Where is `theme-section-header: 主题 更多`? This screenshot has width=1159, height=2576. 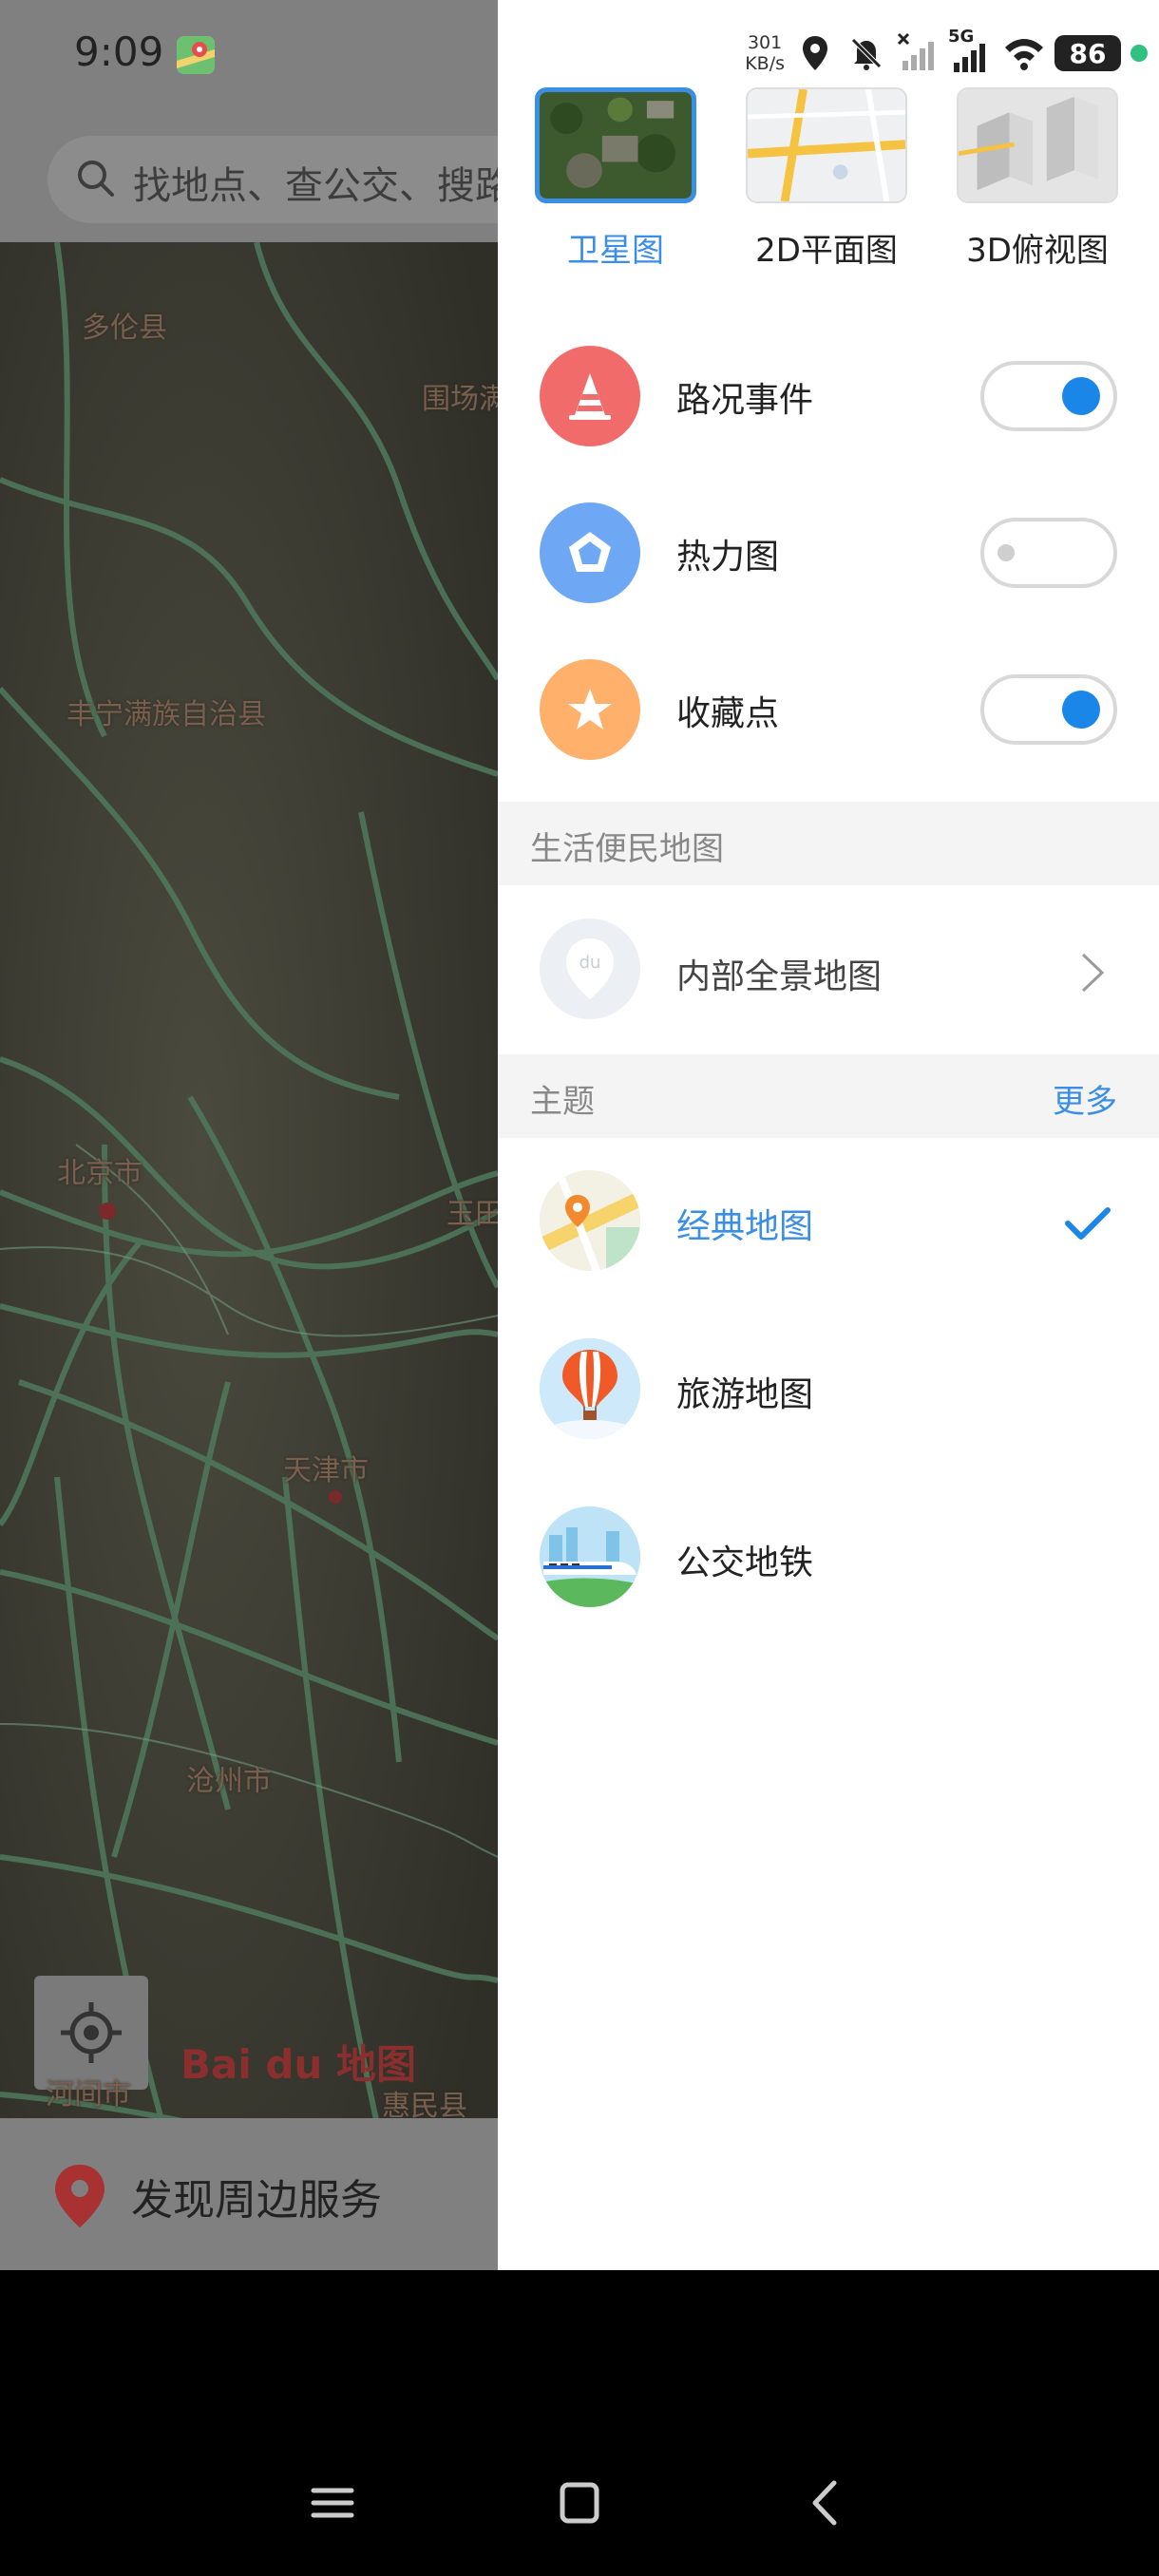 theme-section-header: 主题 更多 is located at coordinates (828, 1096).